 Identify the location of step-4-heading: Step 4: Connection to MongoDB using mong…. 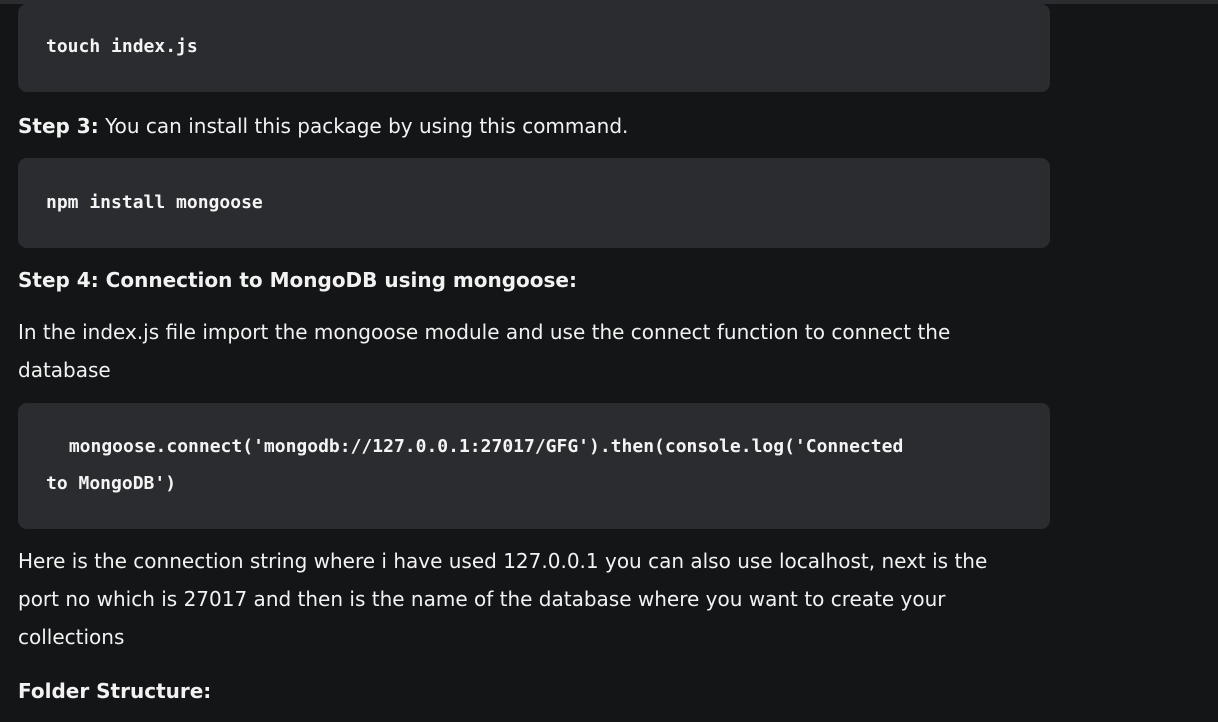
(297, 280).